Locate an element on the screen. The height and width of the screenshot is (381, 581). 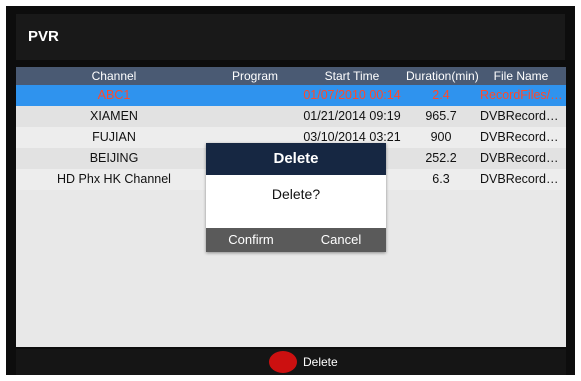
cell-duration: 6.3 is located at coordinates (441, 179).